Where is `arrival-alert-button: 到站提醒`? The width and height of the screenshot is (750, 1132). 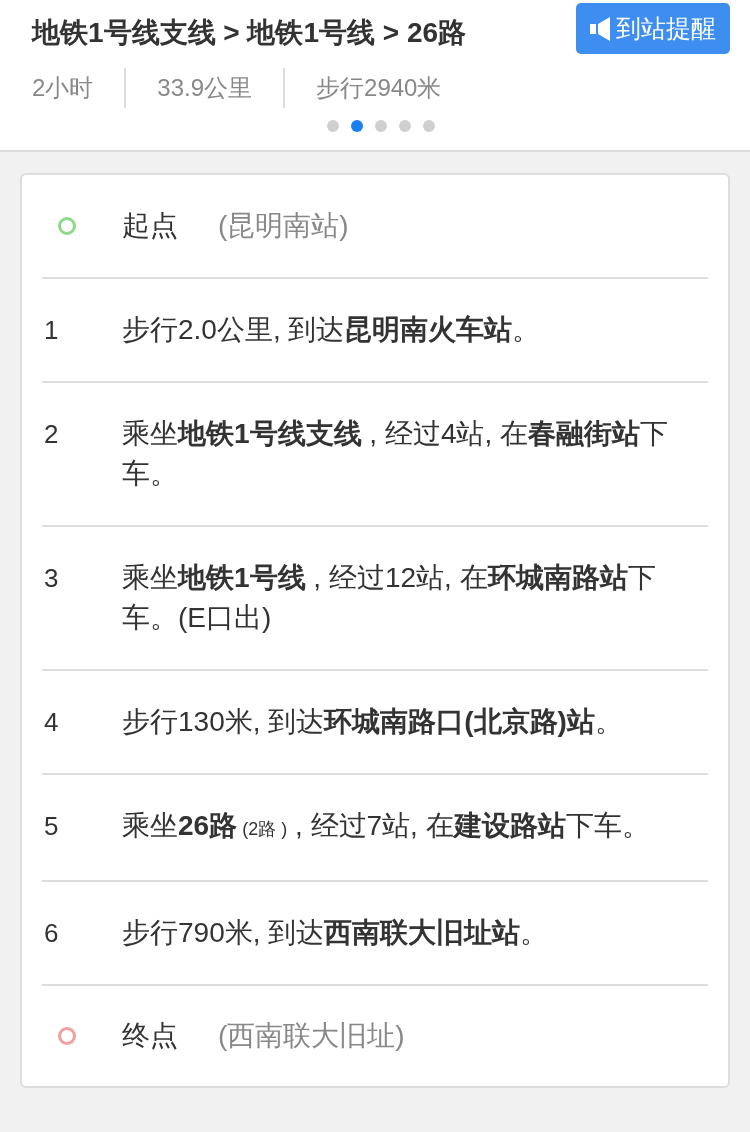
arrival-alert-button: 到站提醒 is located at coordinates (653, 28).